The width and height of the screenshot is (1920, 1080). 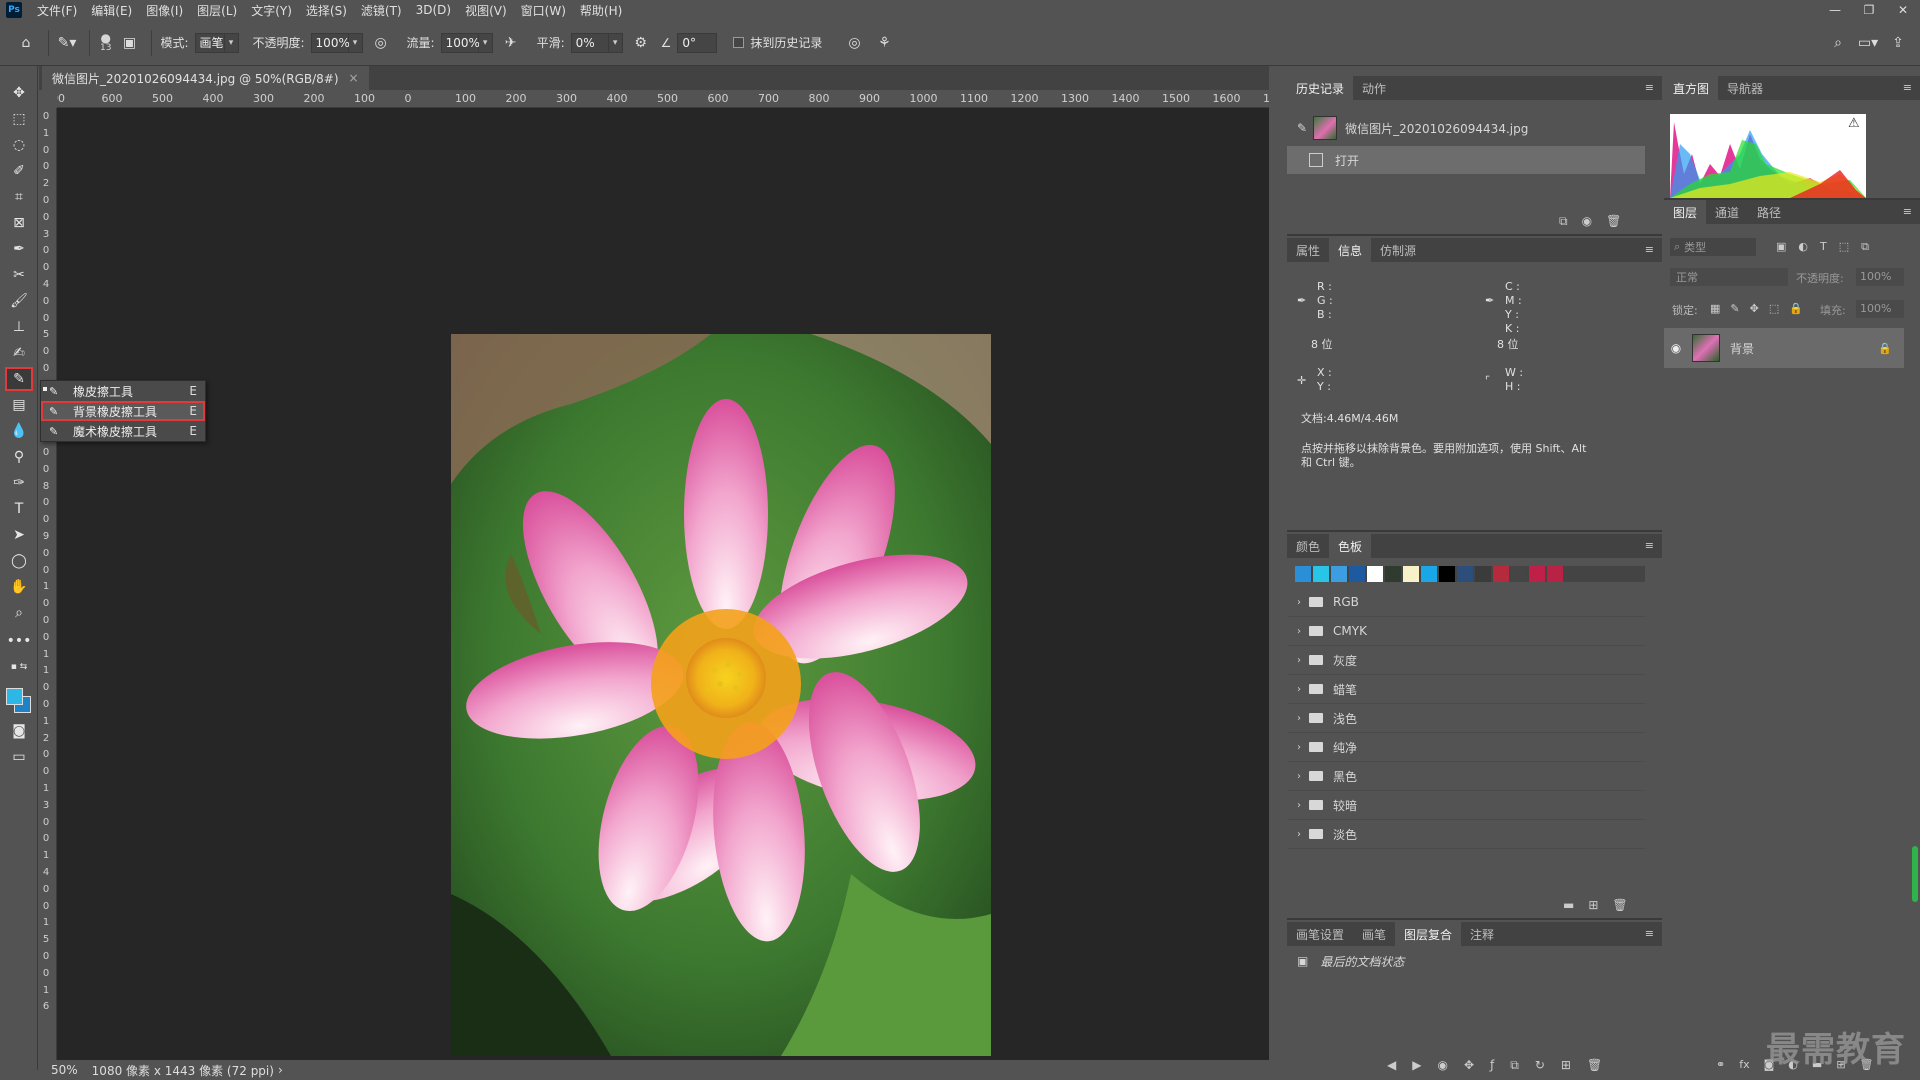 I want to click on home-icon: ⌂, so click(x=26, y=43).